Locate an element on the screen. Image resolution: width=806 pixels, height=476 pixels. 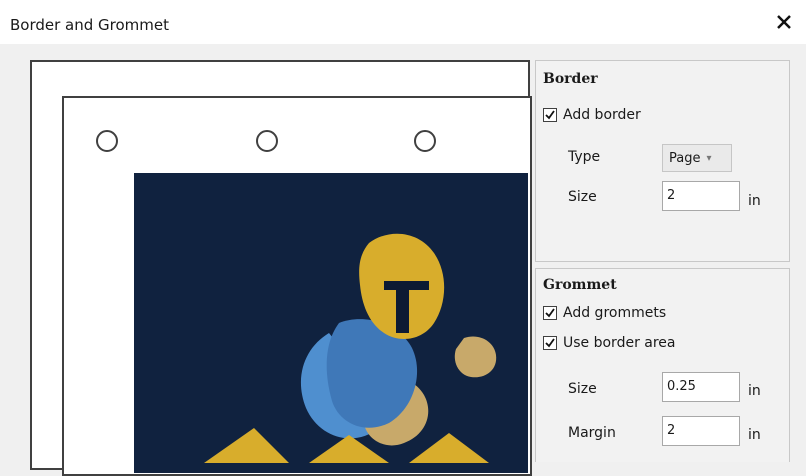
border-size-label: Size is located at coordinates (582, 197).